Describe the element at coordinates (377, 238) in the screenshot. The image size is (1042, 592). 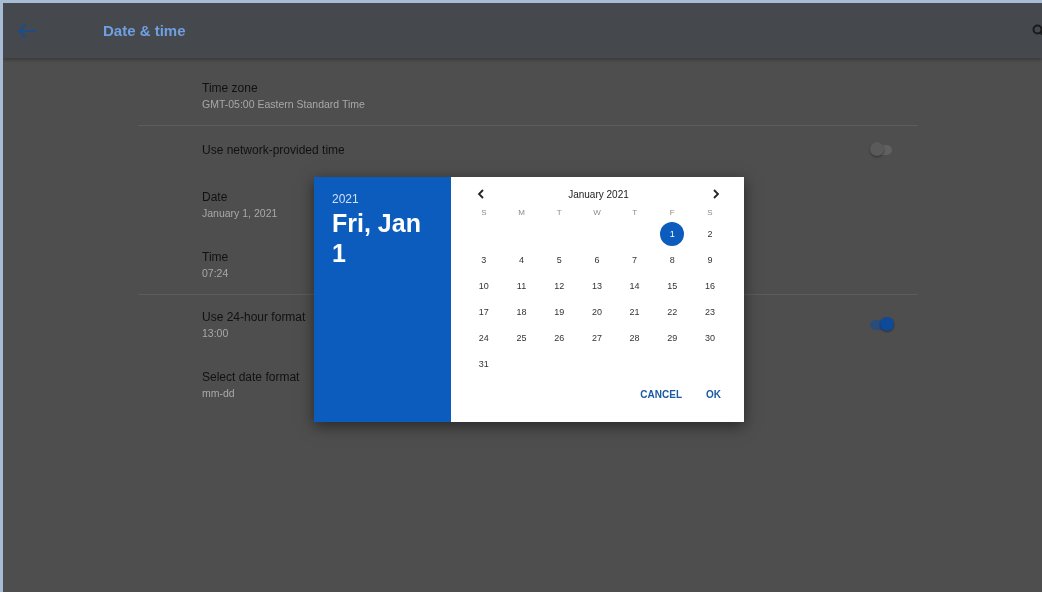
I see `selected-date: Fri, Jan 1` at that location.